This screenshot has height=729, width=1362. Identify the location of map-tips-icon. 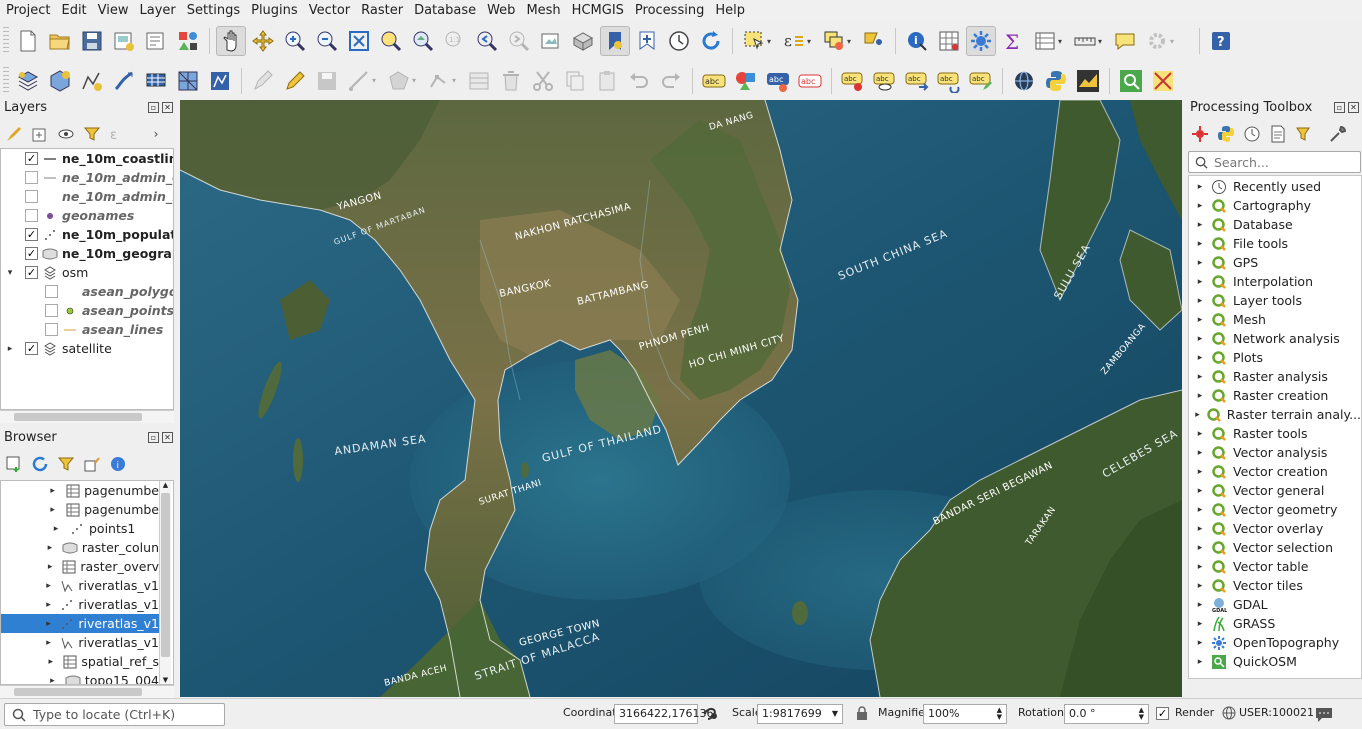
(1125, 41).